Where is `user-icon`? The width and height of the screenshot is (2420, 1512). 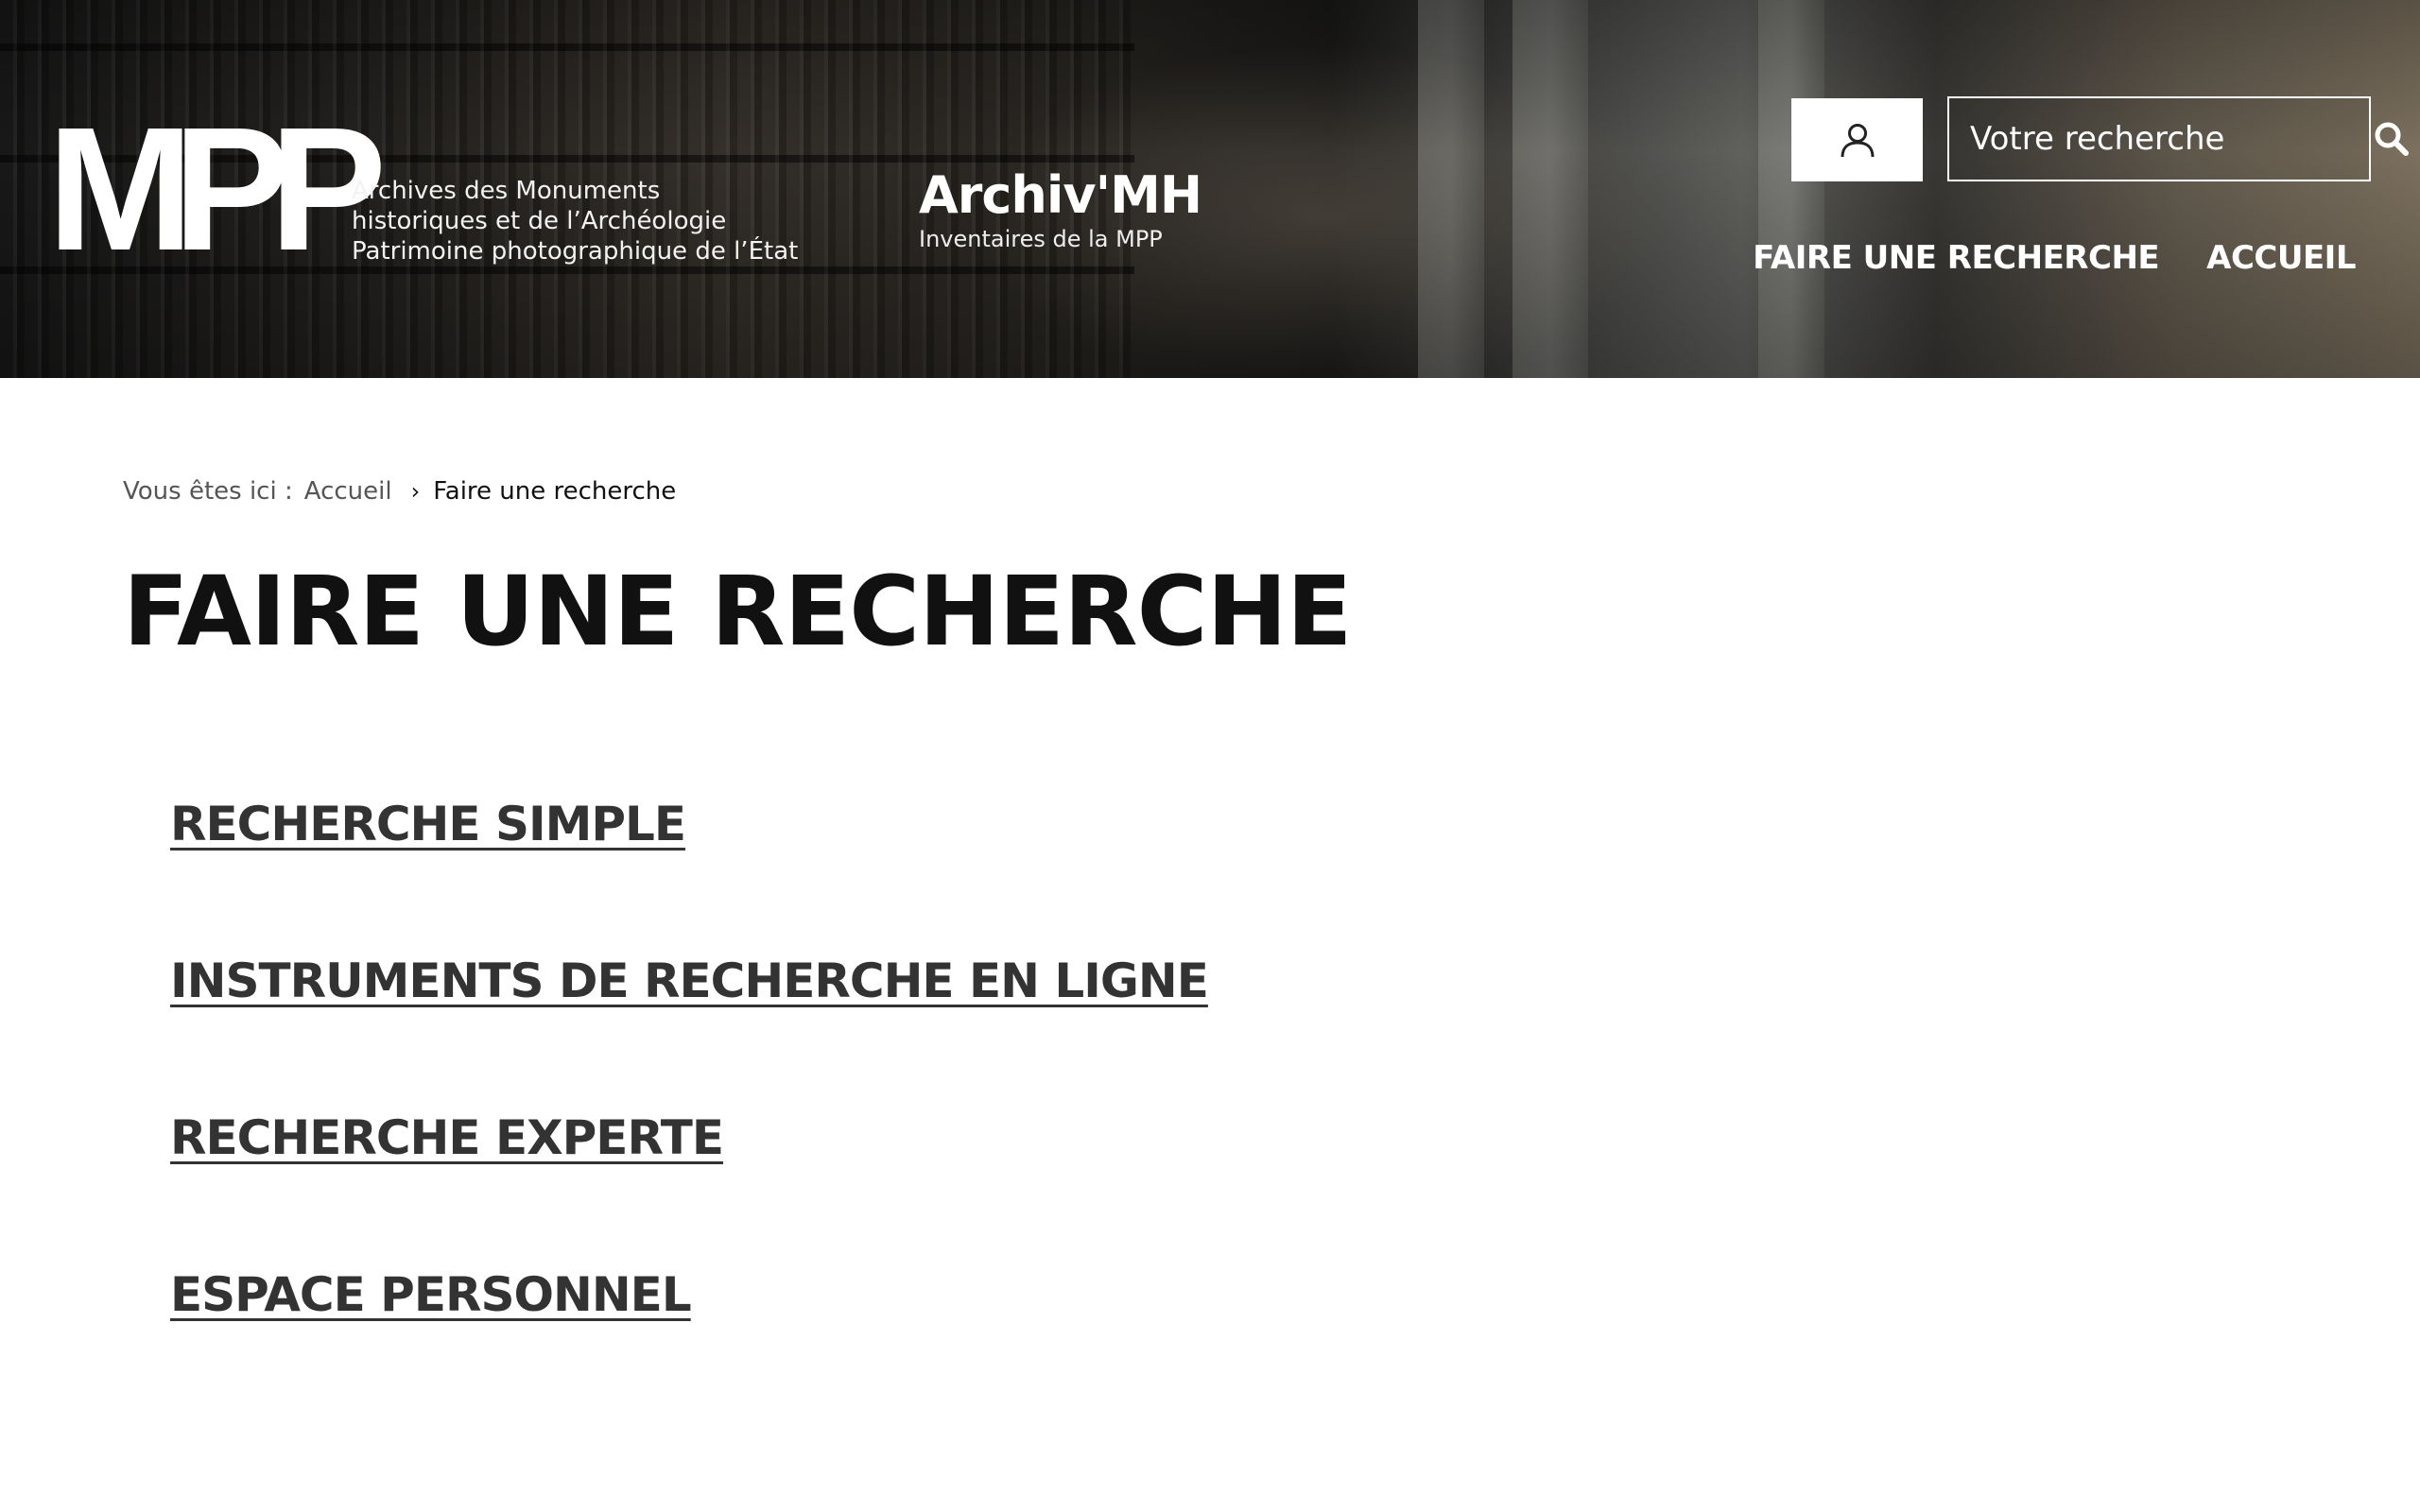 user-icon is located at coordinates (1857, 141).